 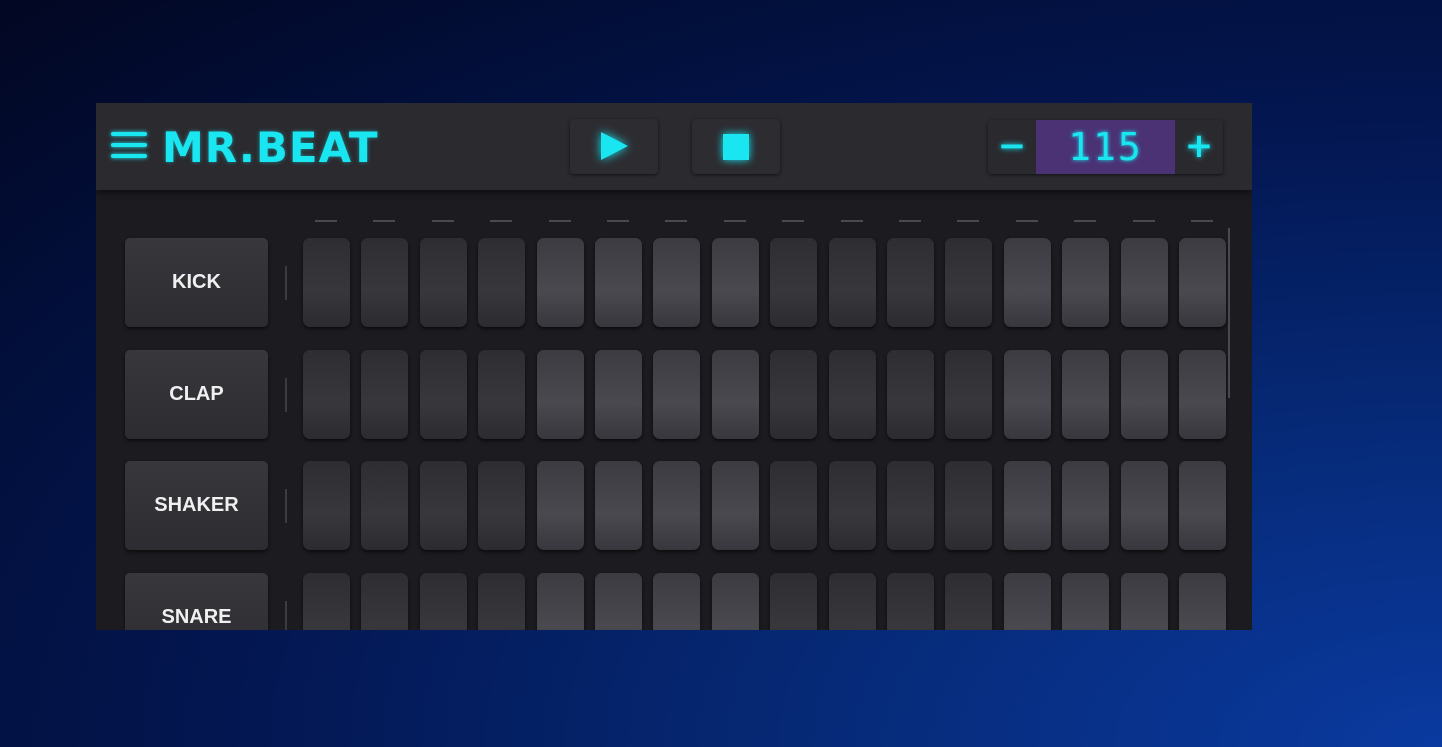 What do you see at coordinates (1199, 147) in the screenshot?
I see `tempo-increase-button: +` at bounding box center [1199, 147].